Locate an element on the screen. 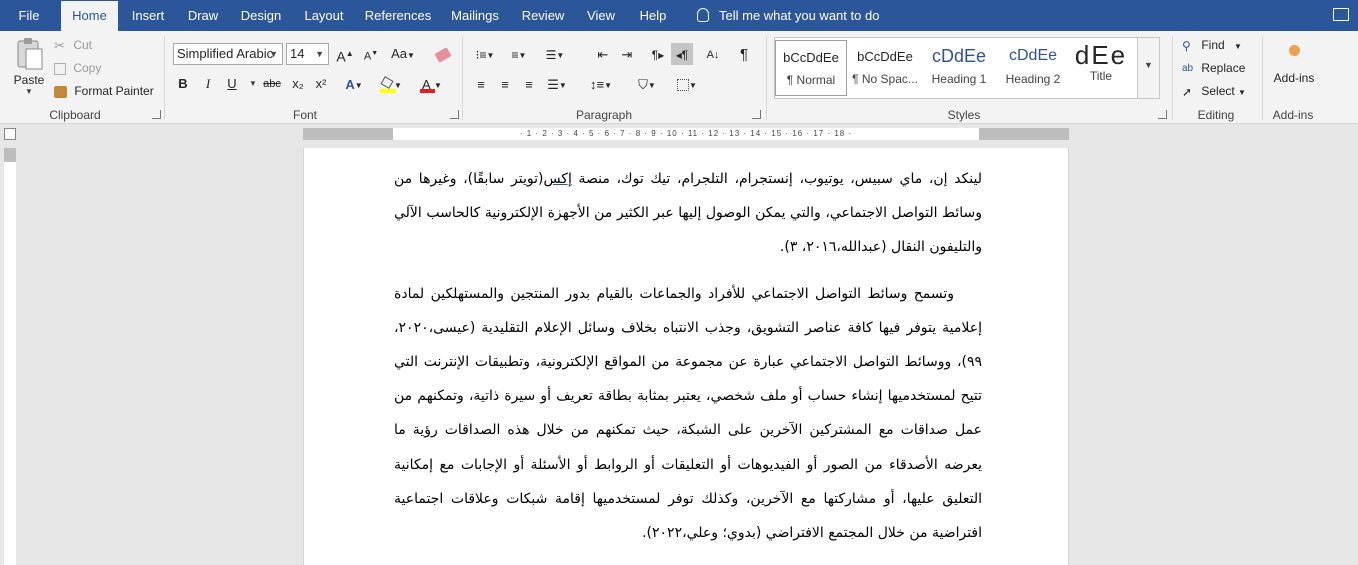  tab-review: Review is located at coordinates (543, 15).